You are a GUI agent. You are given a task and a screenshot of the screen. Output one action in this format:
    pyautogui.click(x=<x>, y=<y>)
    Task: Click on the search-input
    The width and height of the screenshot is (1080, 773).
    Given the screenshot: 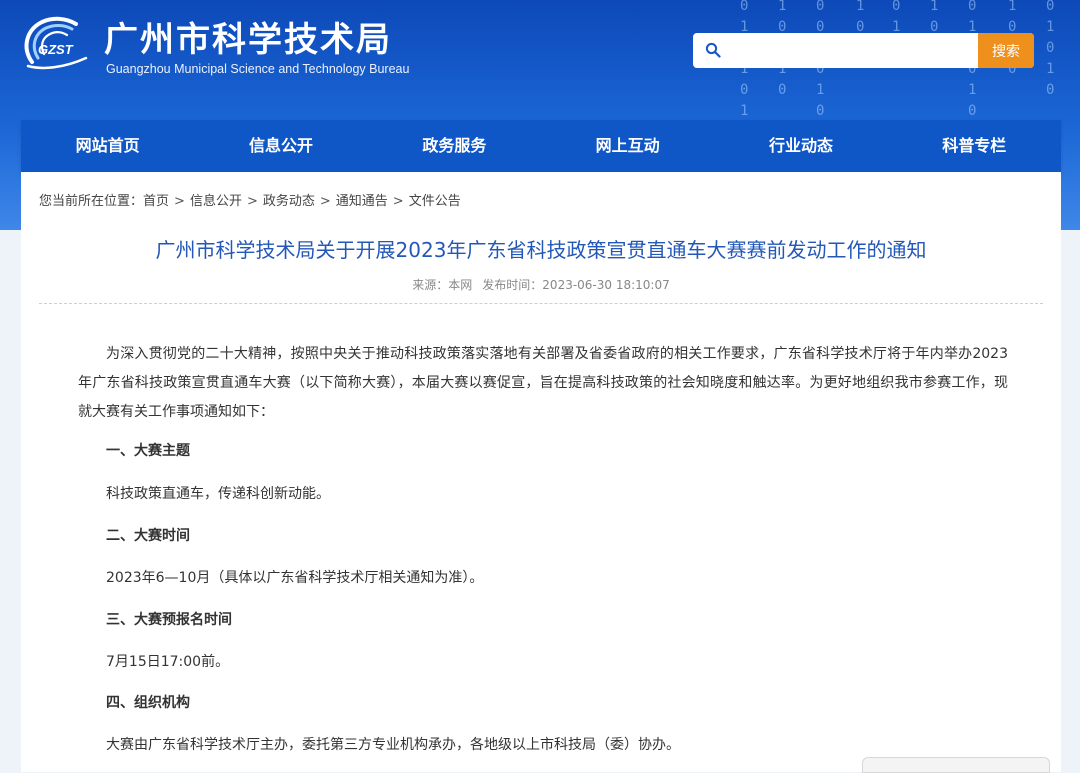 What is the action you would take?
    pyautogui.click(x=866, y=50)
    